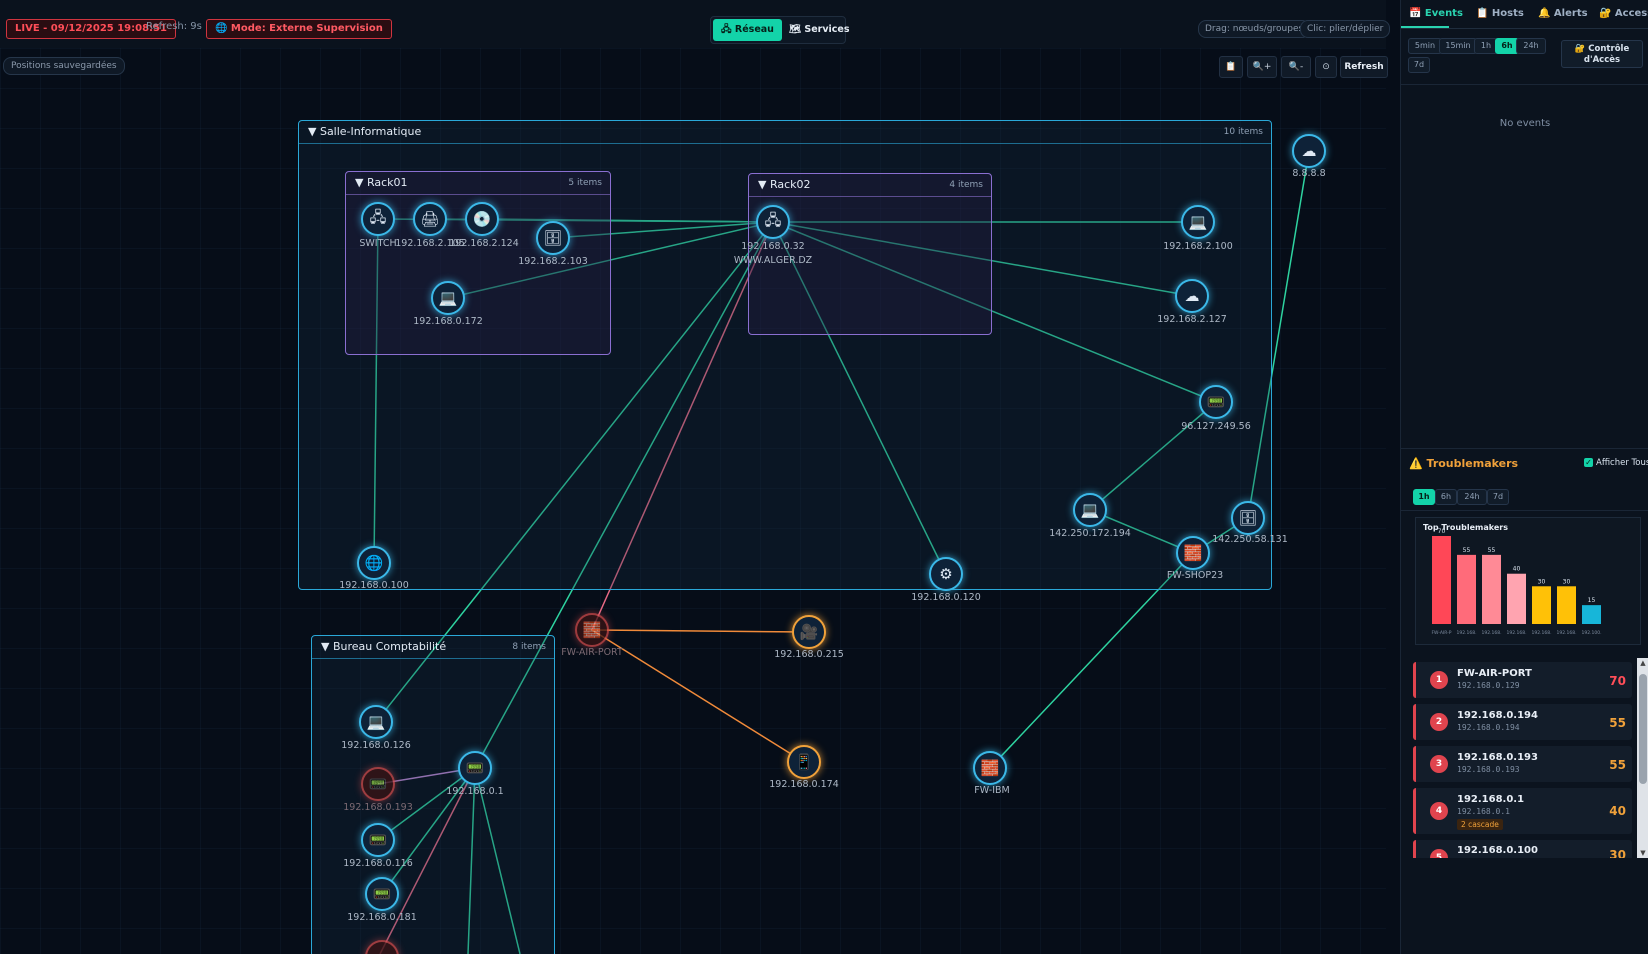  What do you see at coordinates (1425, 46) in the screenshot?
I see `range-5min: 5min` at bounding box center [1425, 46].